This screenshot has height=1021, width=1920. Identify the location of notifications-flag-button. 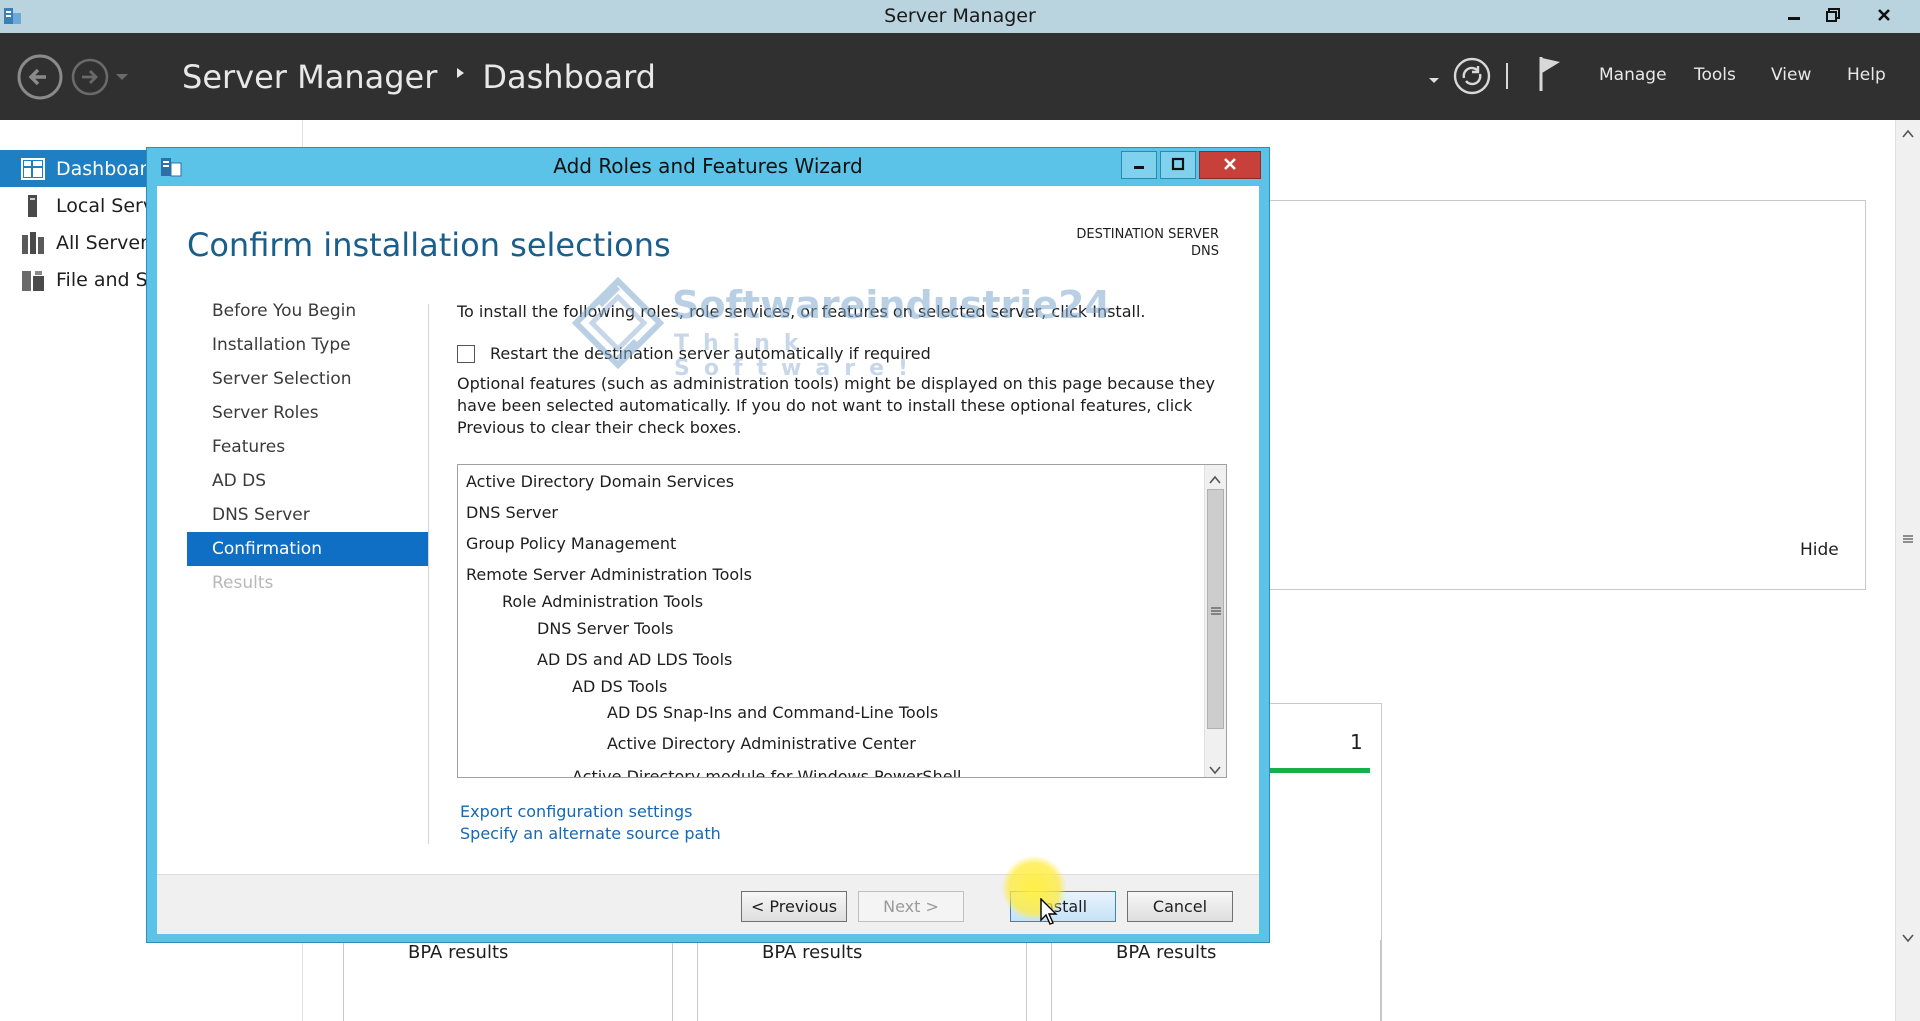
(1551, 75).